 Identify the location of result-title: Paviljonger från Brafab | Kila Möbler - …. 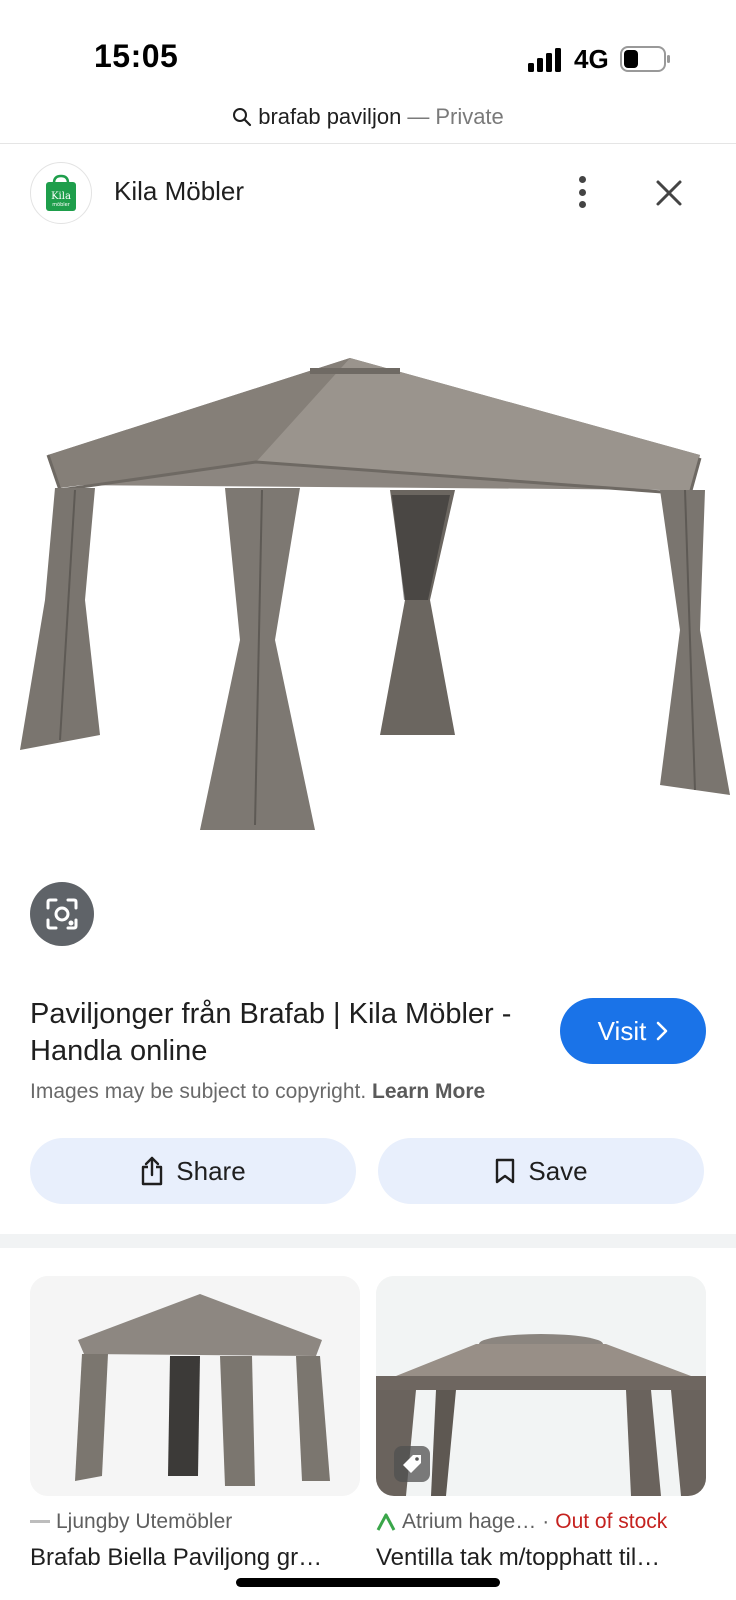
(285, 1033).